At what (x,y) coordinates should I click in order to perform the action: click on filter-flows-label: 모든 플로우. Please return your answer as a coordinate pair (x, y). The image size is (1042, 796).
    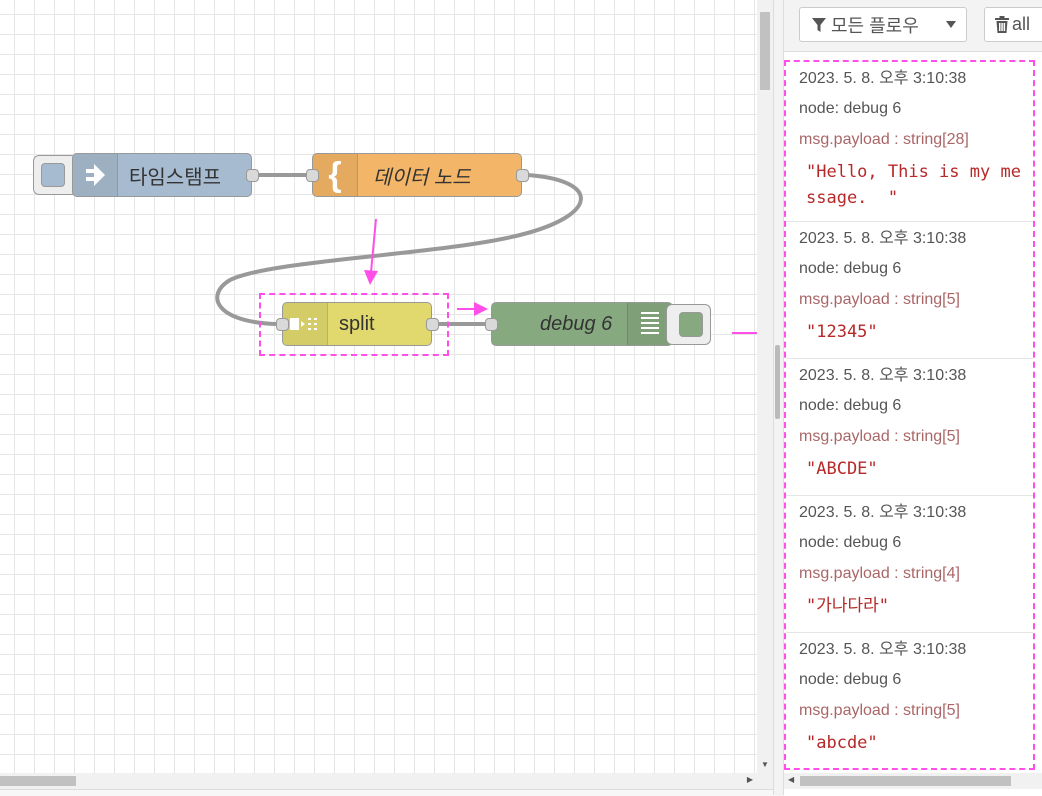
    Looking at the image, I should click on (875, 25).